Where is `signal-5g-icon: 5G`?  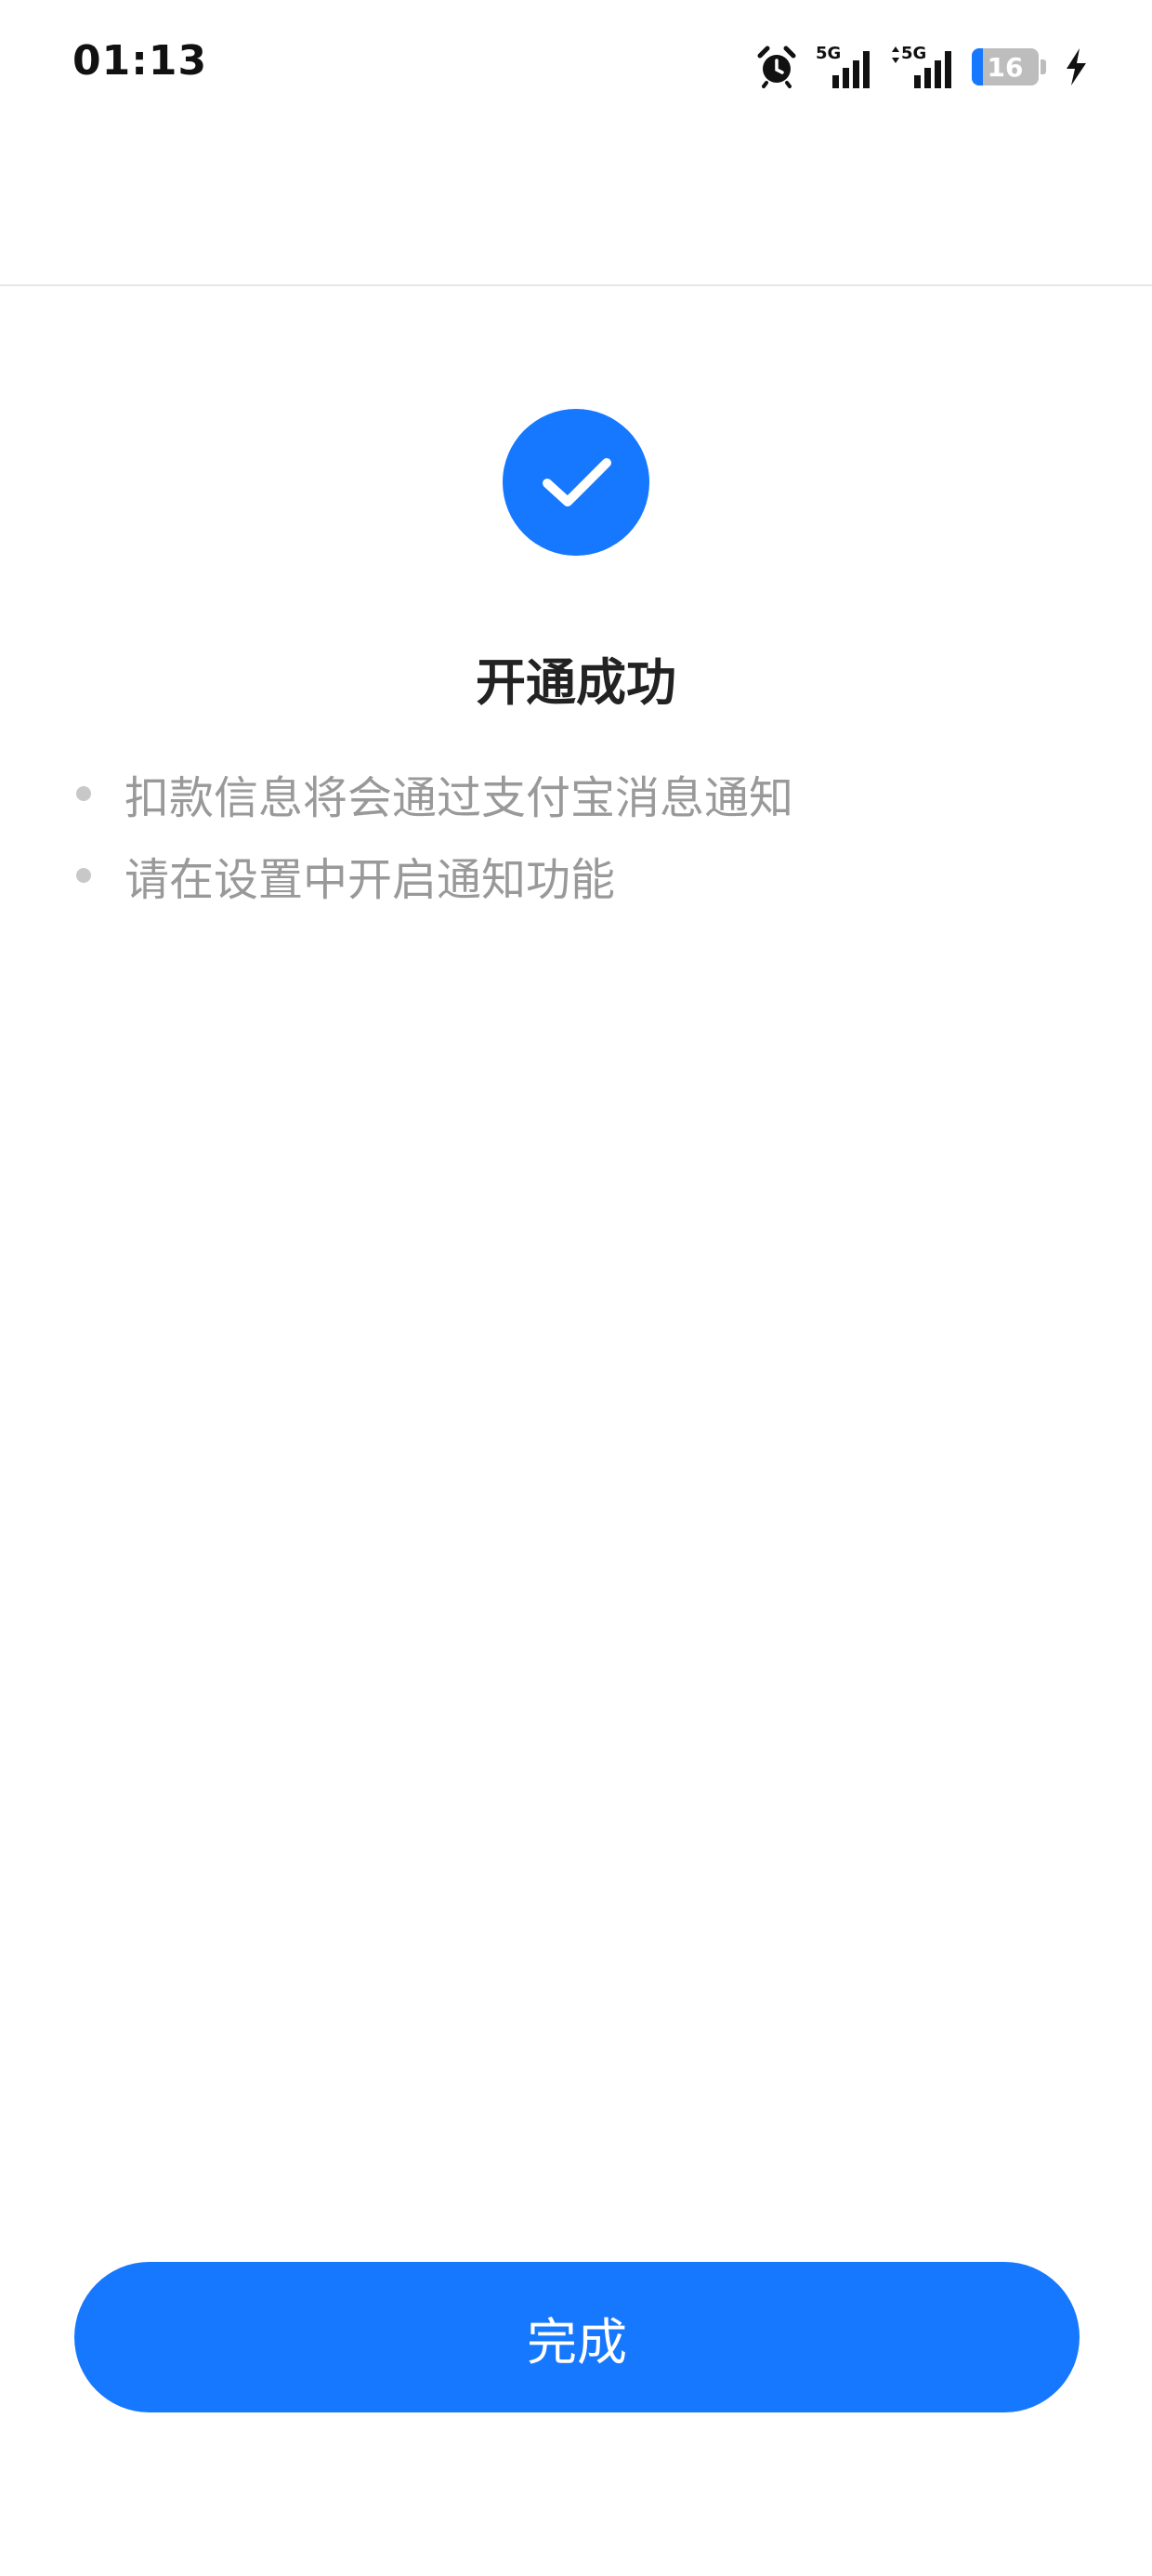
signal-5g-icon: 5G is located at coordinates (844, 67).